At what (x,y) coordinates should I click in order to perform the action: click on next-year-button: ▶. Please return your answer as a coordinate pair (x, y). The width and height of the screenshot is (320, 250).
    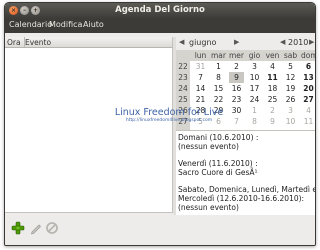
    Looking at the image, I should click on (311, 42).